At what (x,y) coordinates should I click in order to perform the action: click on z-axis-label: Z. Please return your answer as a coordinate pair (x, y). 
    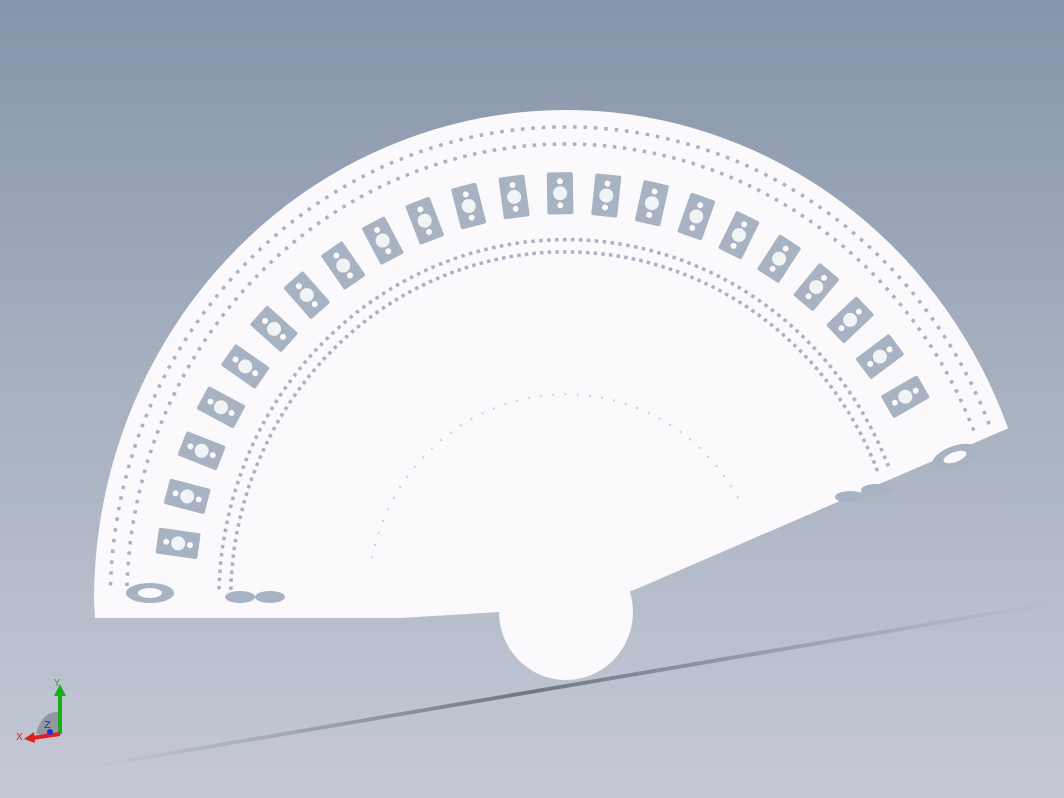
    Looking at the image, I should click on (47, 725).